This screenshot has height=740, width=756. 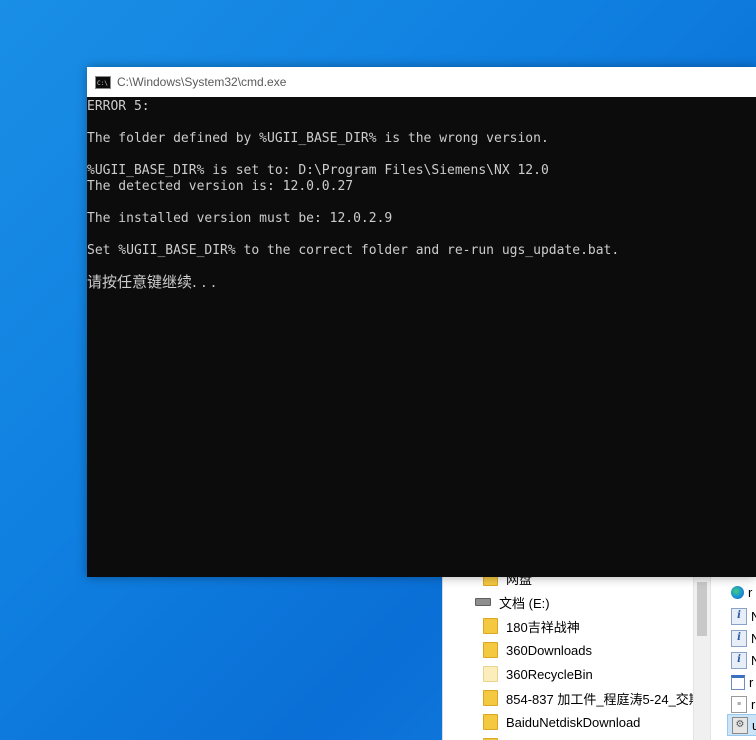 What do you see at coordinates (524, 603) in the screenshot?
I see `tree-item-label: 文档 (E:)` at bounding box center [524, 603].